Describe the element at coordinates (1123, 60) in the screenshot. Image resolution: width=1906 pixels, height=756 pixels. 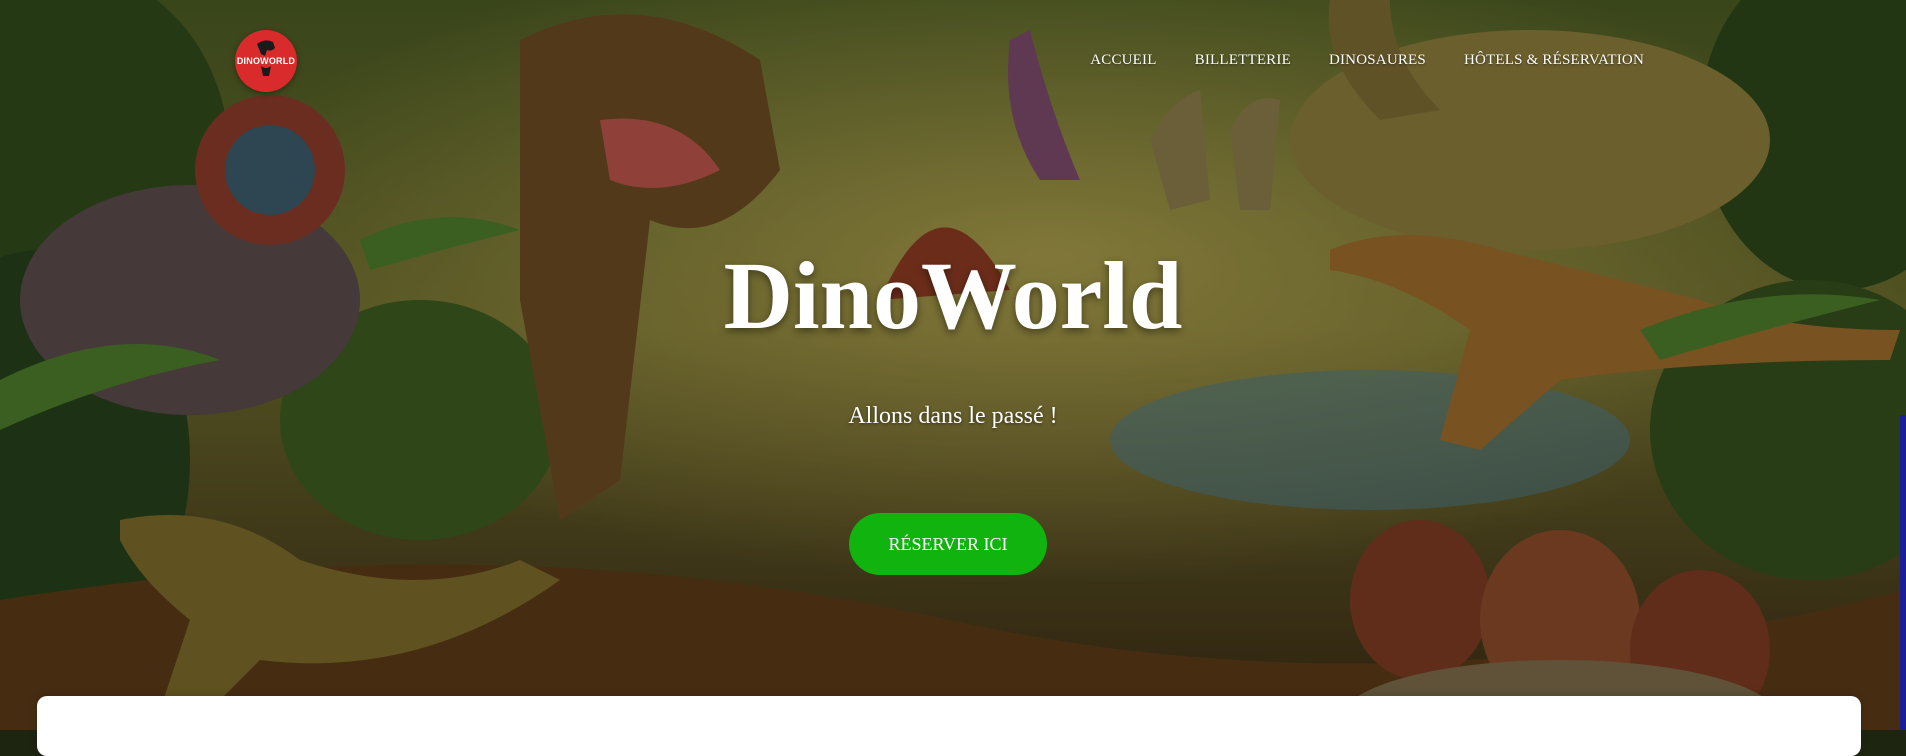
I see `nav-item-accueil: ACCUEIL` at that location.